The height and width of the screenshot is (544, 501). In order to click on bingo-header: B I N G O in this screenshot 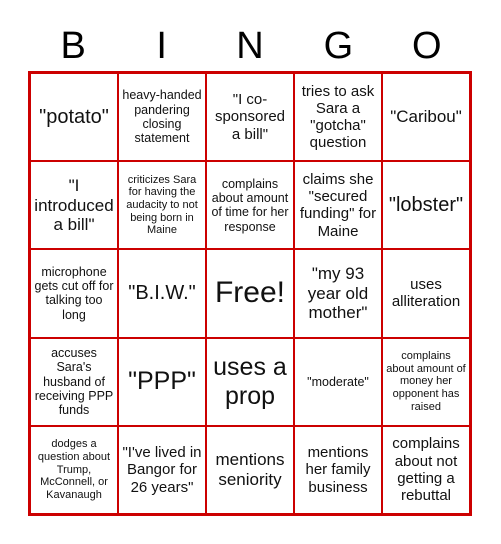, I will do `click(250, 46)`.